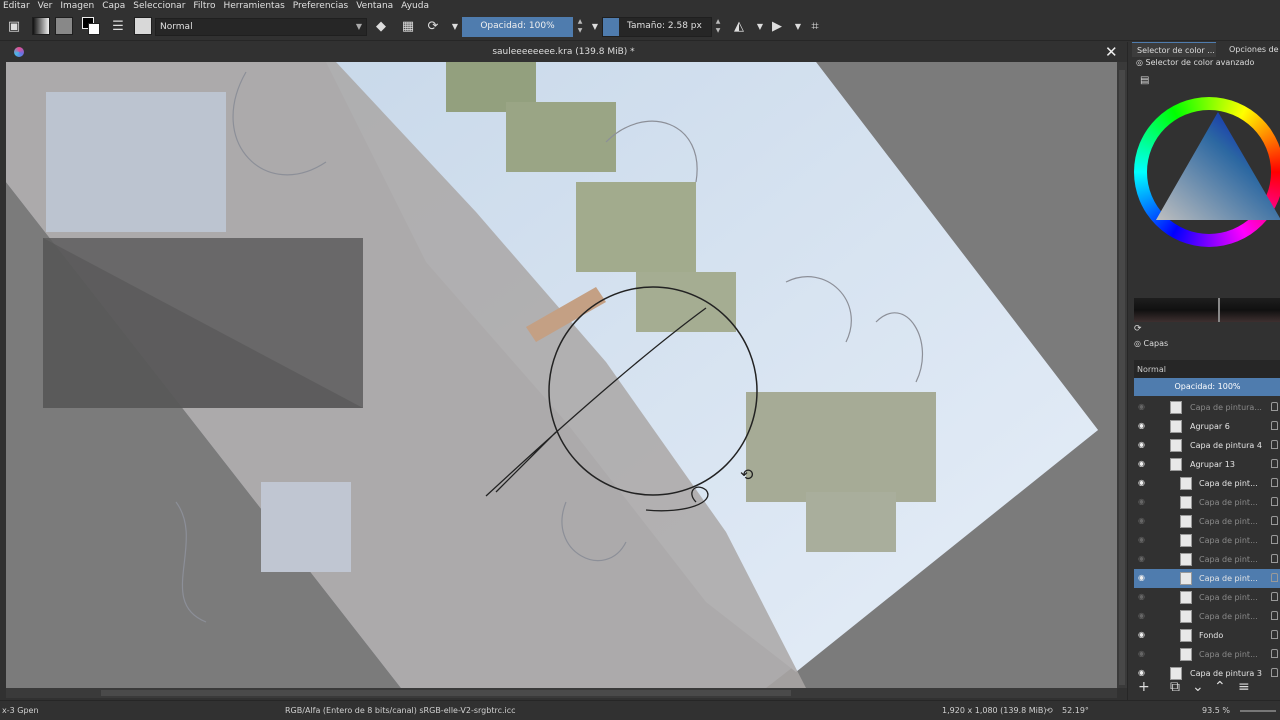 This screenshot has width=1280, height=720. I want to click on panel-icon: ◎, so click(1137, 343).